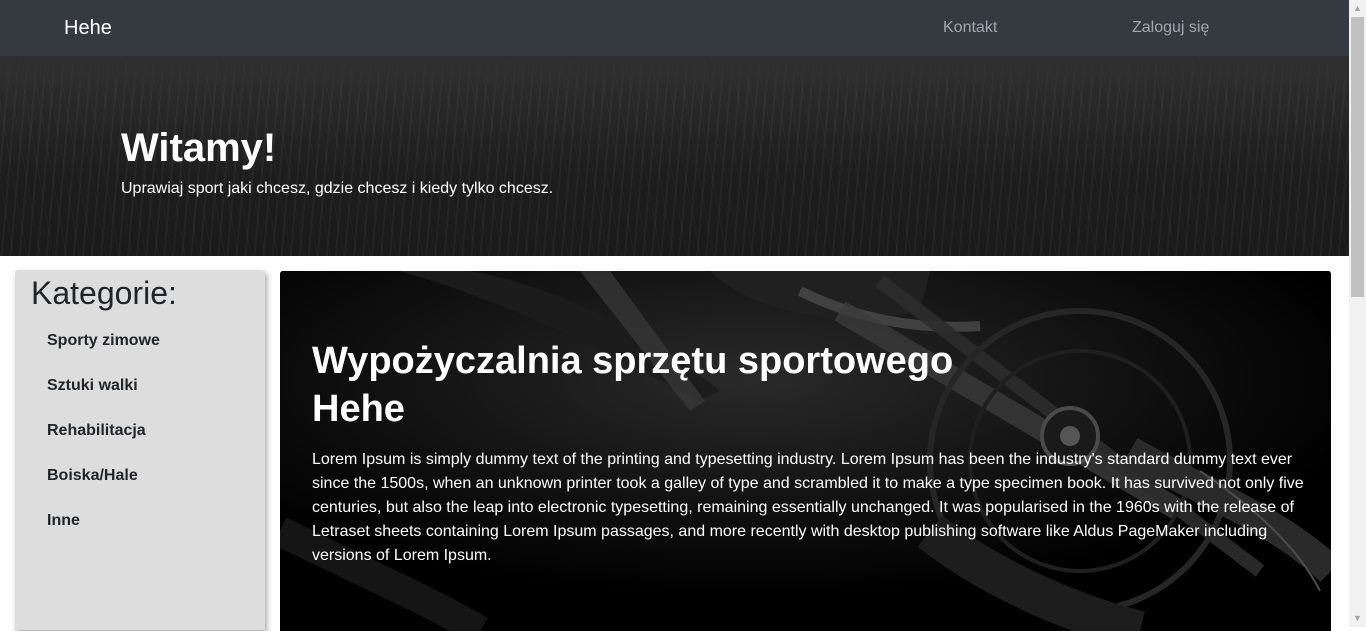  Describe the element at coordinates (633, 361) in the screenshot. I see `main-title-line-1: Wypożyczalnia sprzętu sportowego` at that location.